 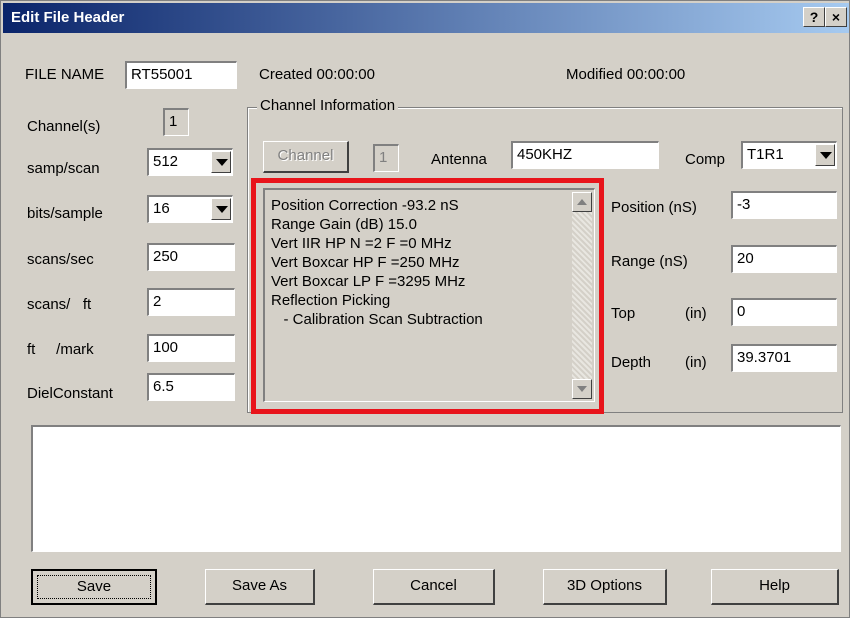 What do you see at coordinates (784, 312) in the screenshot?
I see `top-input: 0` at bounding box center [784, 312].